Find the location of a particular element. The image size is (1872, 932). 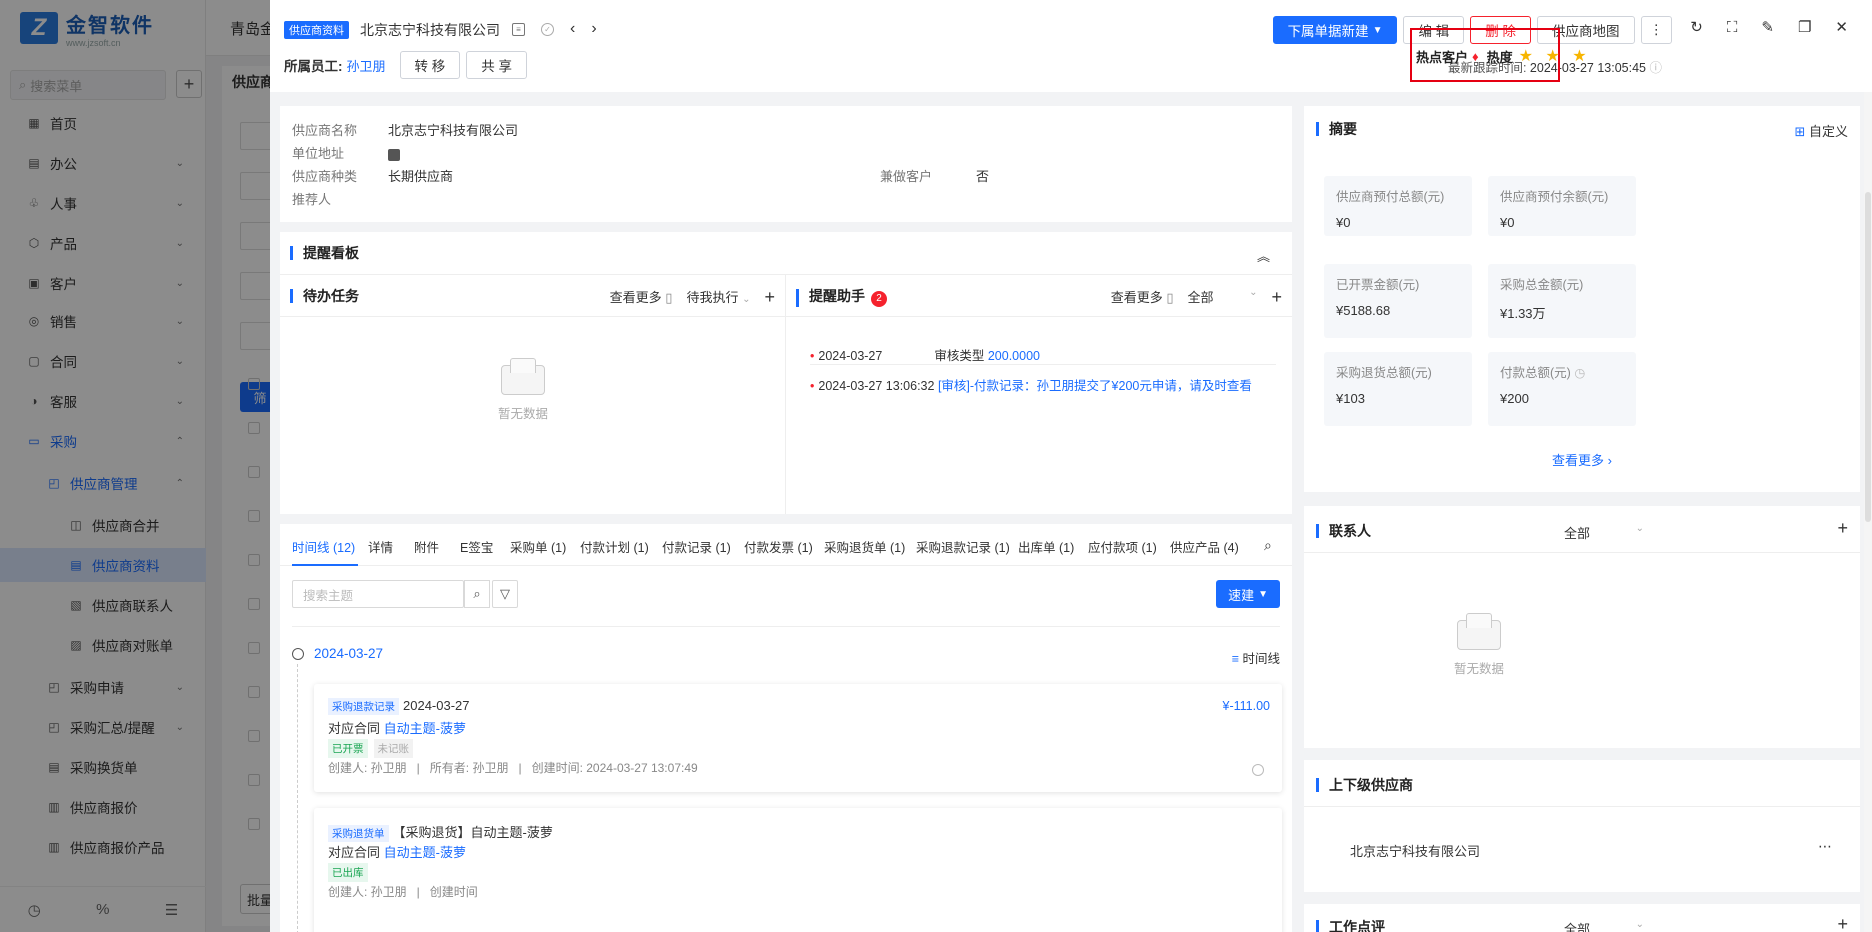

record-title: 北京志宁科技有限公司 is located at coordinates (430, 30).